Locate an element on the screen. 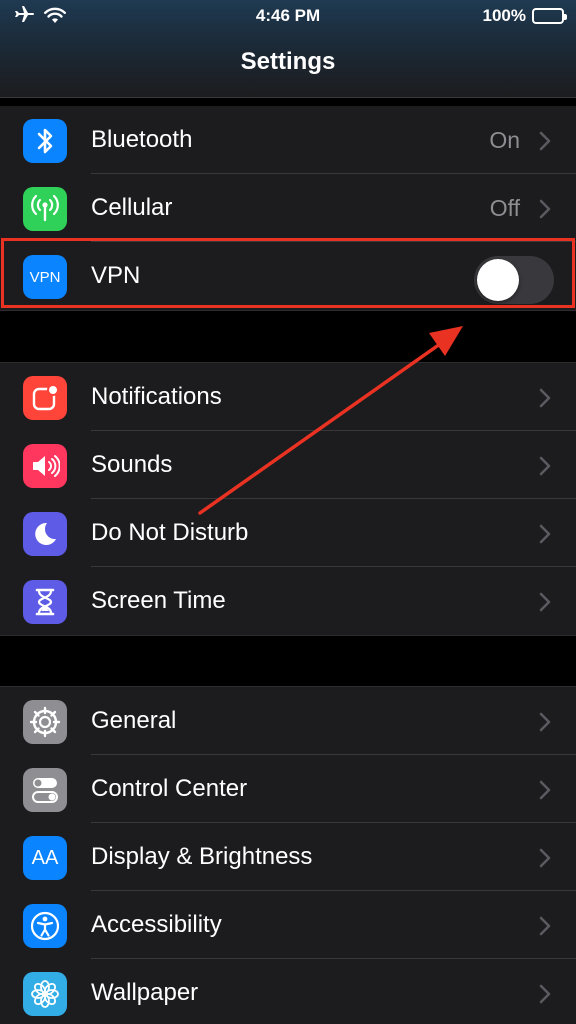  row-label: Screen Time is located at coordinates (158, 600).